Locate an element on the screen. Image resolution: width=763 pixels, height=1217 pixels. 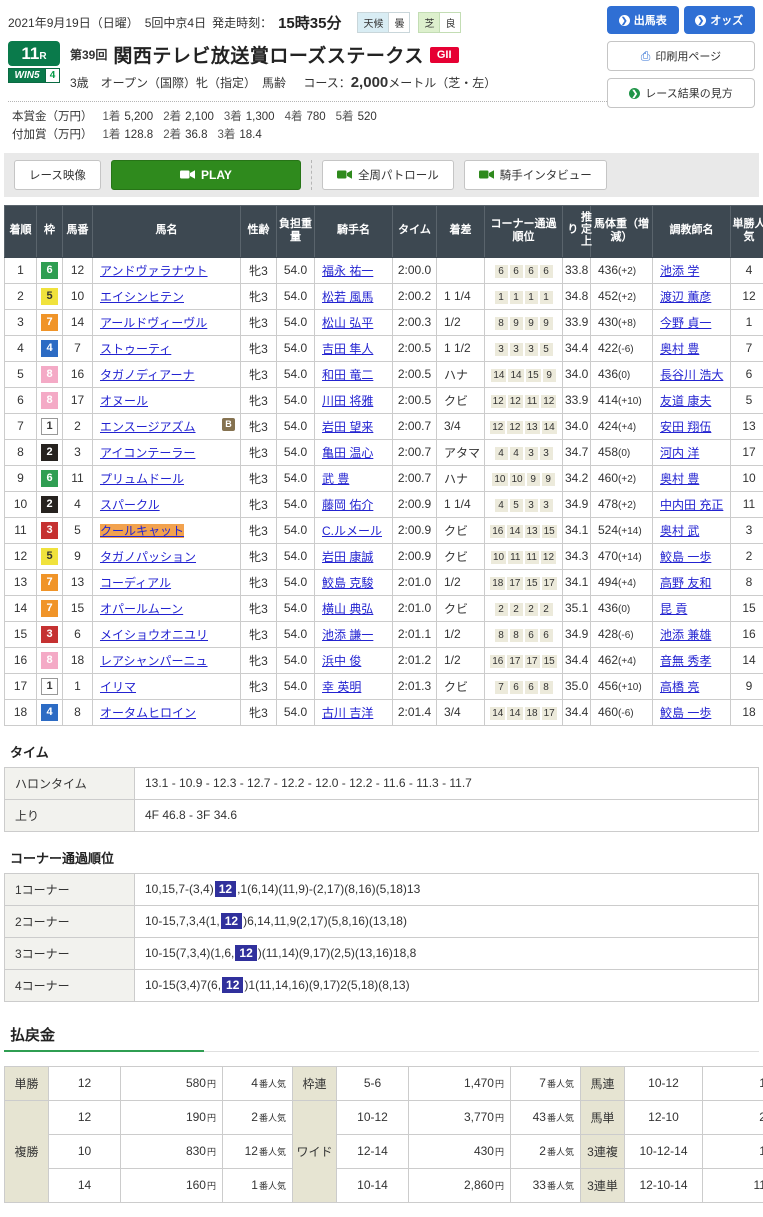
horse-link: オパールムーン is located at coordinates (141, 609).